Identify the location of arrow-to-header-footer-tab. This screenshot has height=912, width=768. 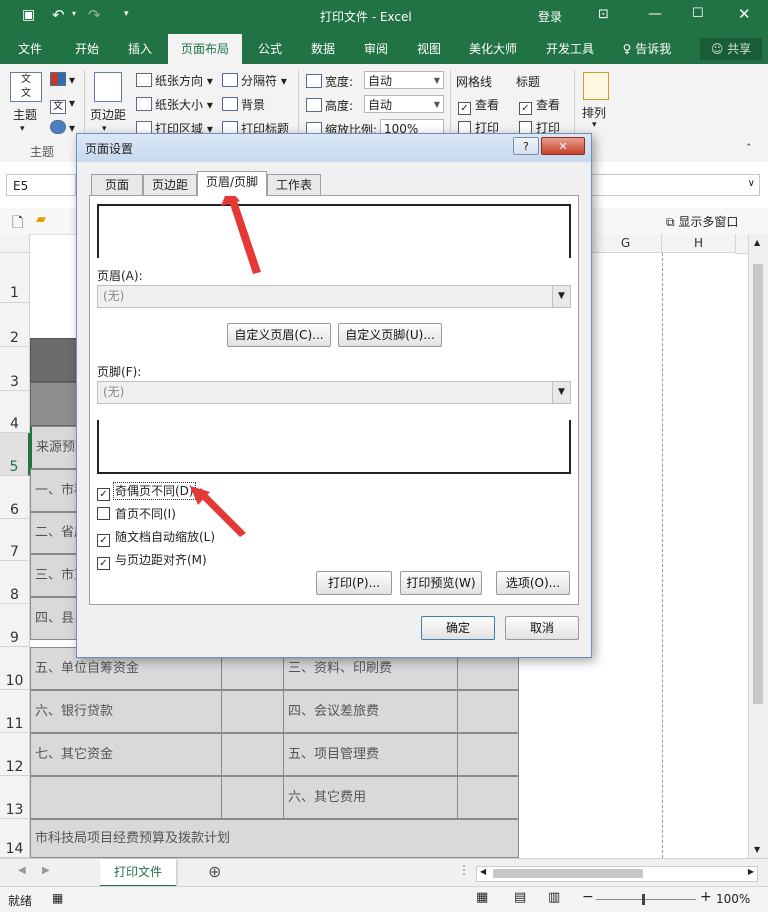
(241, 231).